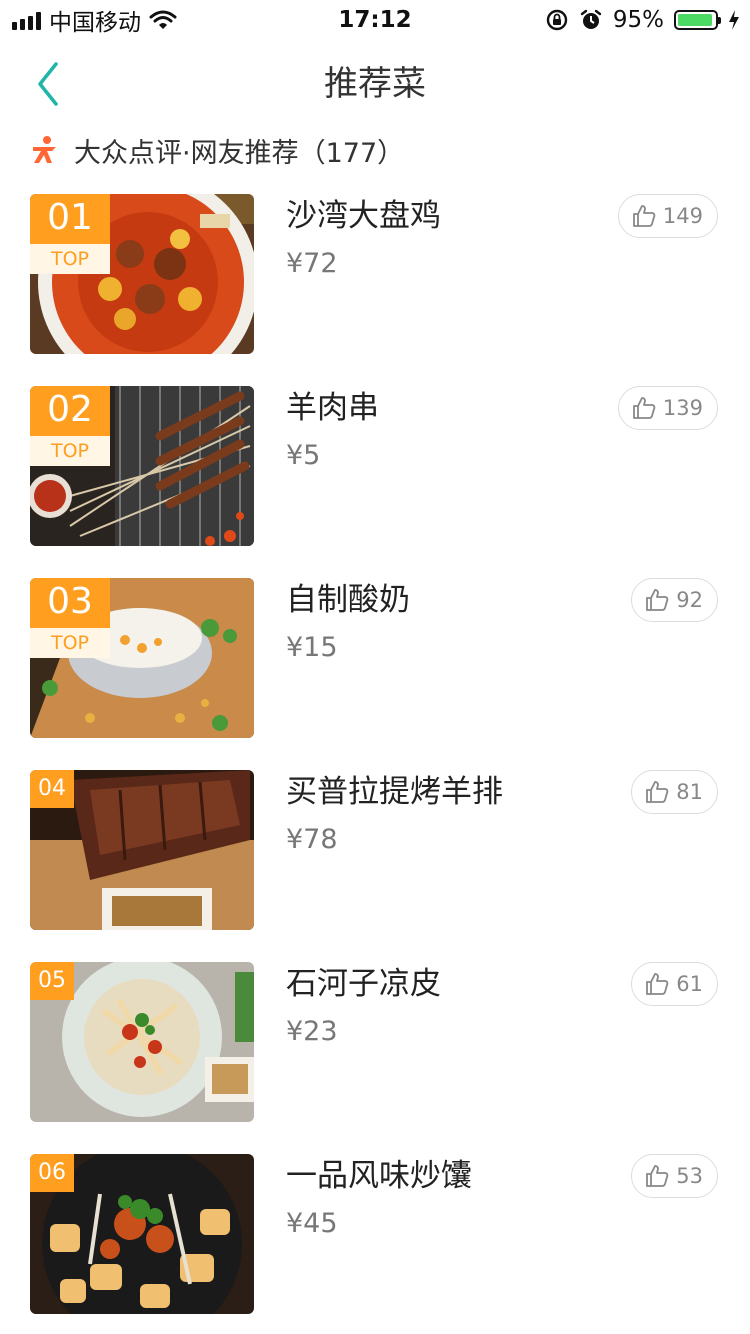 The width and height of the screenshot is (750, 1334). Describe the element at coordinates (674, 600) in the screenshot. I see `like-button: 92` at that location.